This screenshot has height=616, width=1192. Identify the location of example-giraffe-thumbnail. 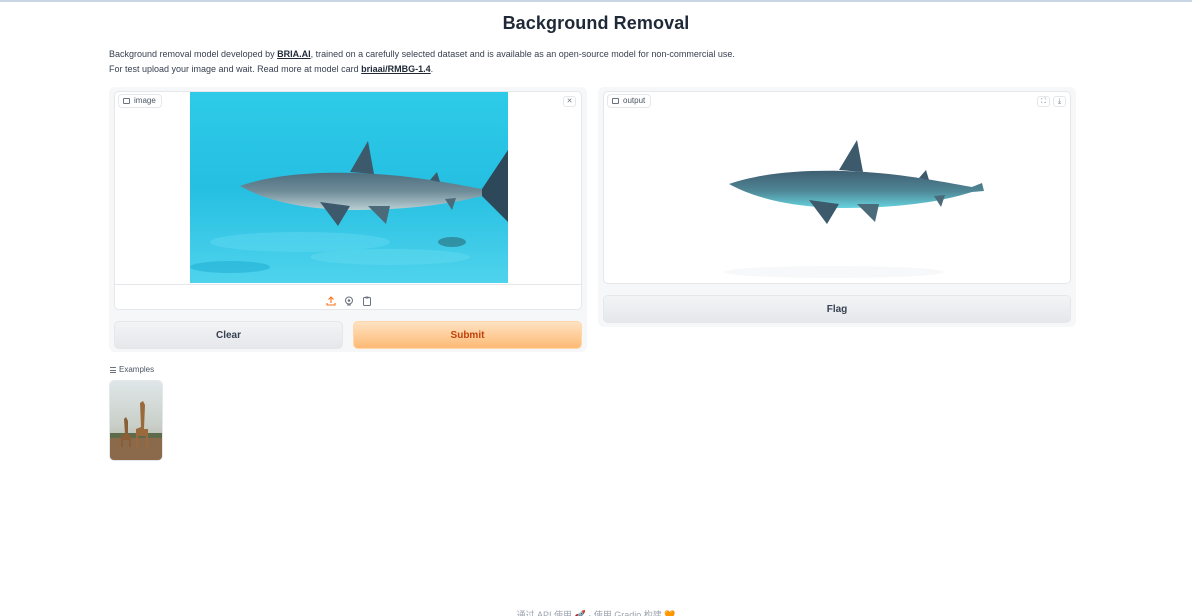
(136, 420).